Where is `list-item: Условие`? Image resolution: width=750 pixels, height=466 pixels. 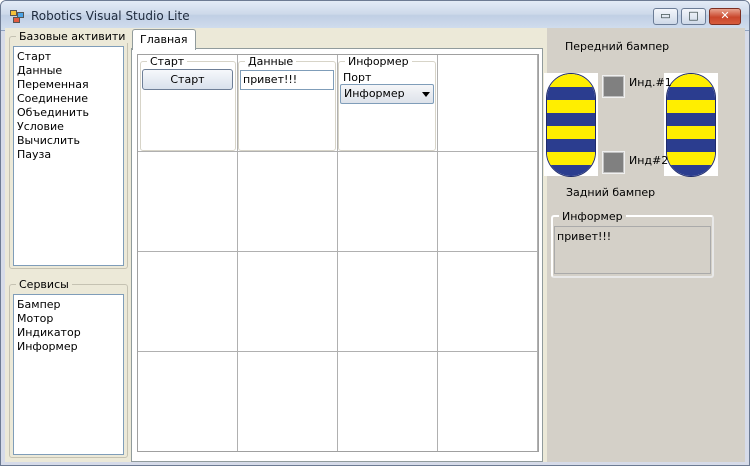 list-item: Условие is located at coordinates (68, 127).